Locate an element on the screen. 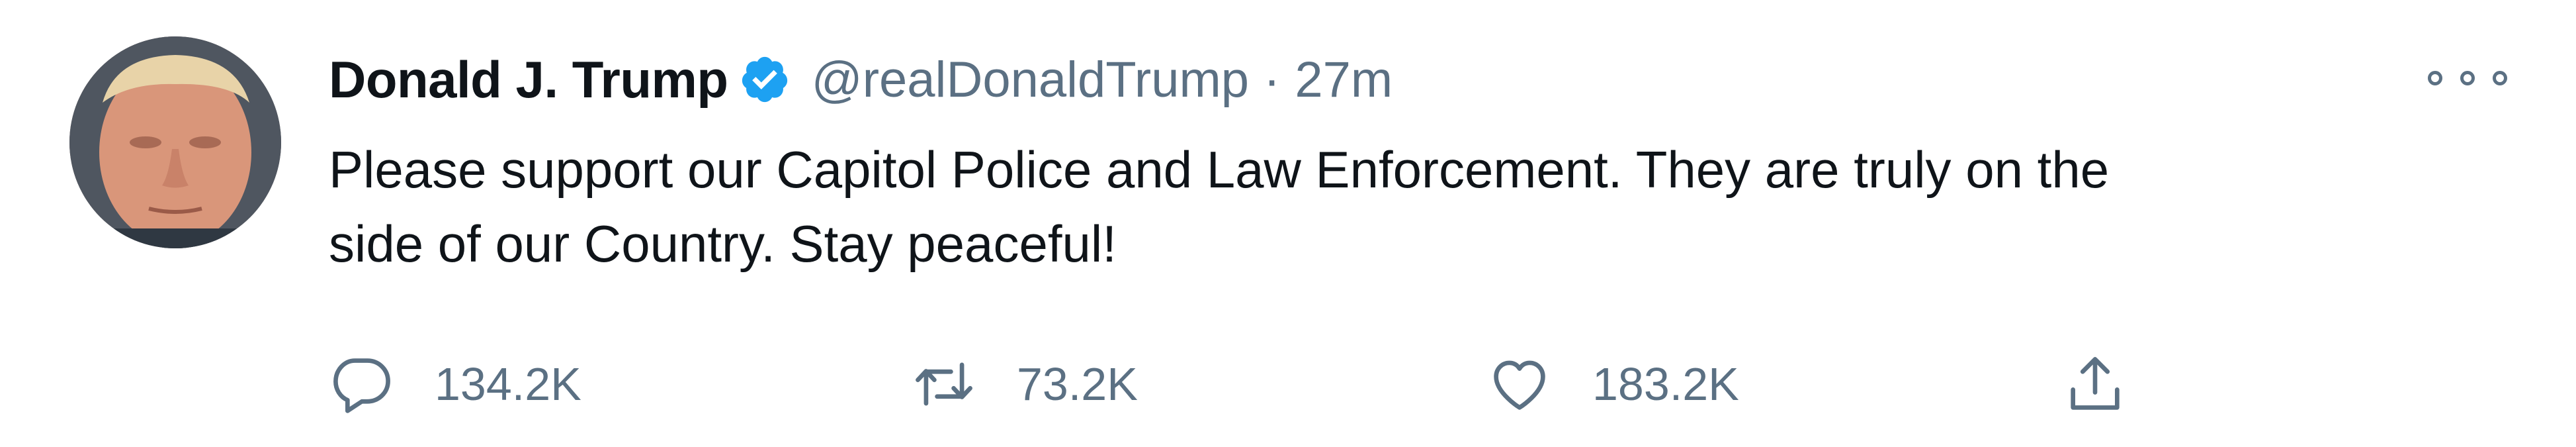 The image size is (2576, 447). verified-badge-icon is located at coordinates (765, 79).